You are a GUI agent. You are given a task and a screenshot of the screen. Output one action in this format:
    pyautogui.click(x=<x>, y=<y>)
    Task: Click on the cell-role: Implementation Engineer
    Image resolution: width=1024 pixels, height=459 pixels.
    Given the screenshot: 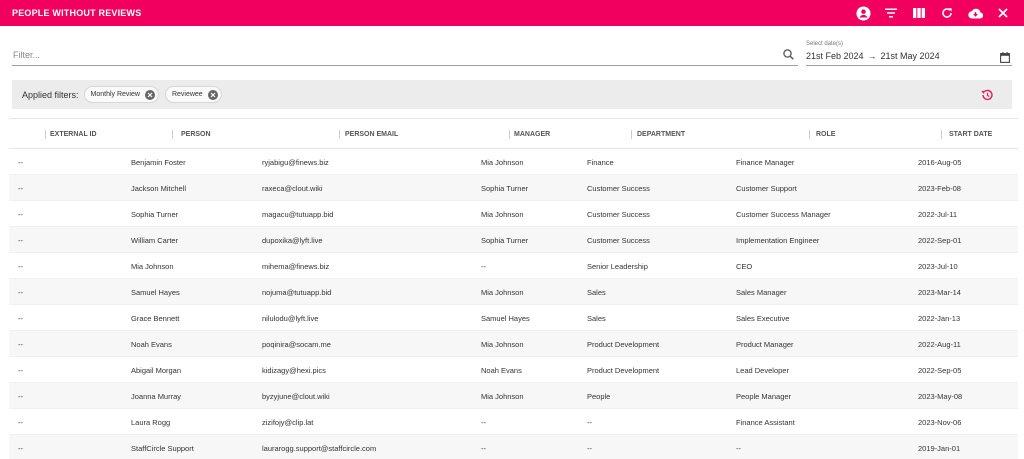 What is the action you would take?
    pyautogui.click(x=778, y=240)
    